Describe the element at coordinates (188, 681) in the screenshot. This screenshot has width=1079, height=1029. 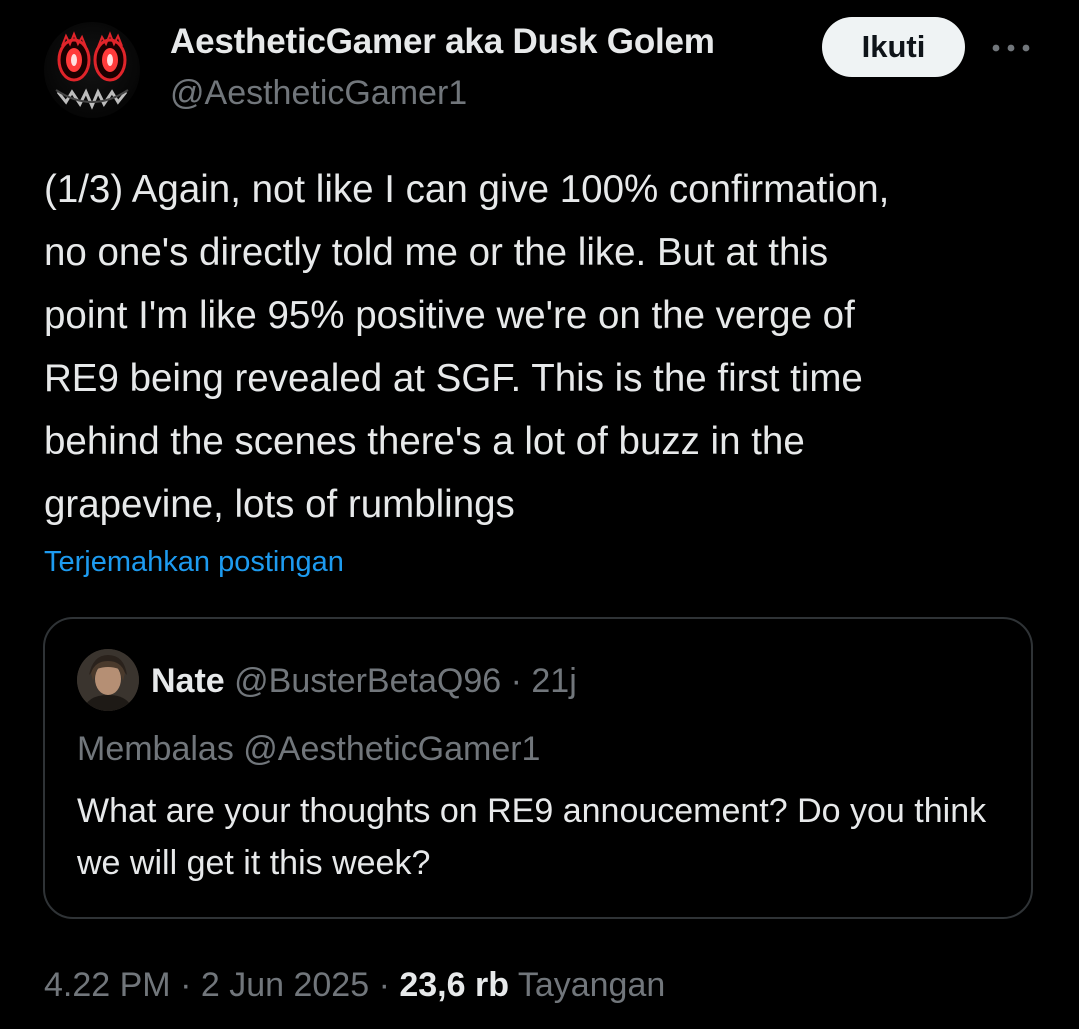
I see `quote-author-name: Nate` at that location.